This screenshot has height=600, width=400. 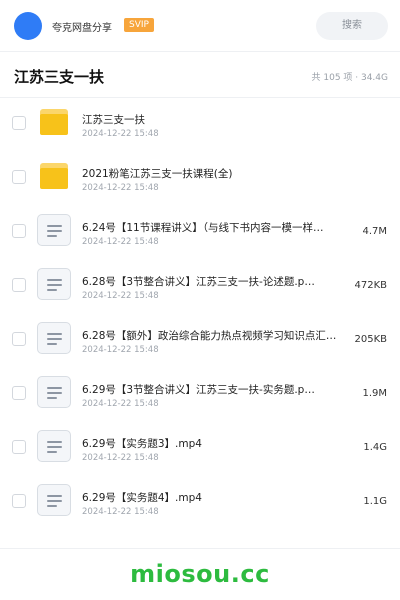 What do you see at coordinates (350, 78) in the screenshot?
I see `folder-meta: 共 105 项 · 34.4G` at bounding box center [350, 78].